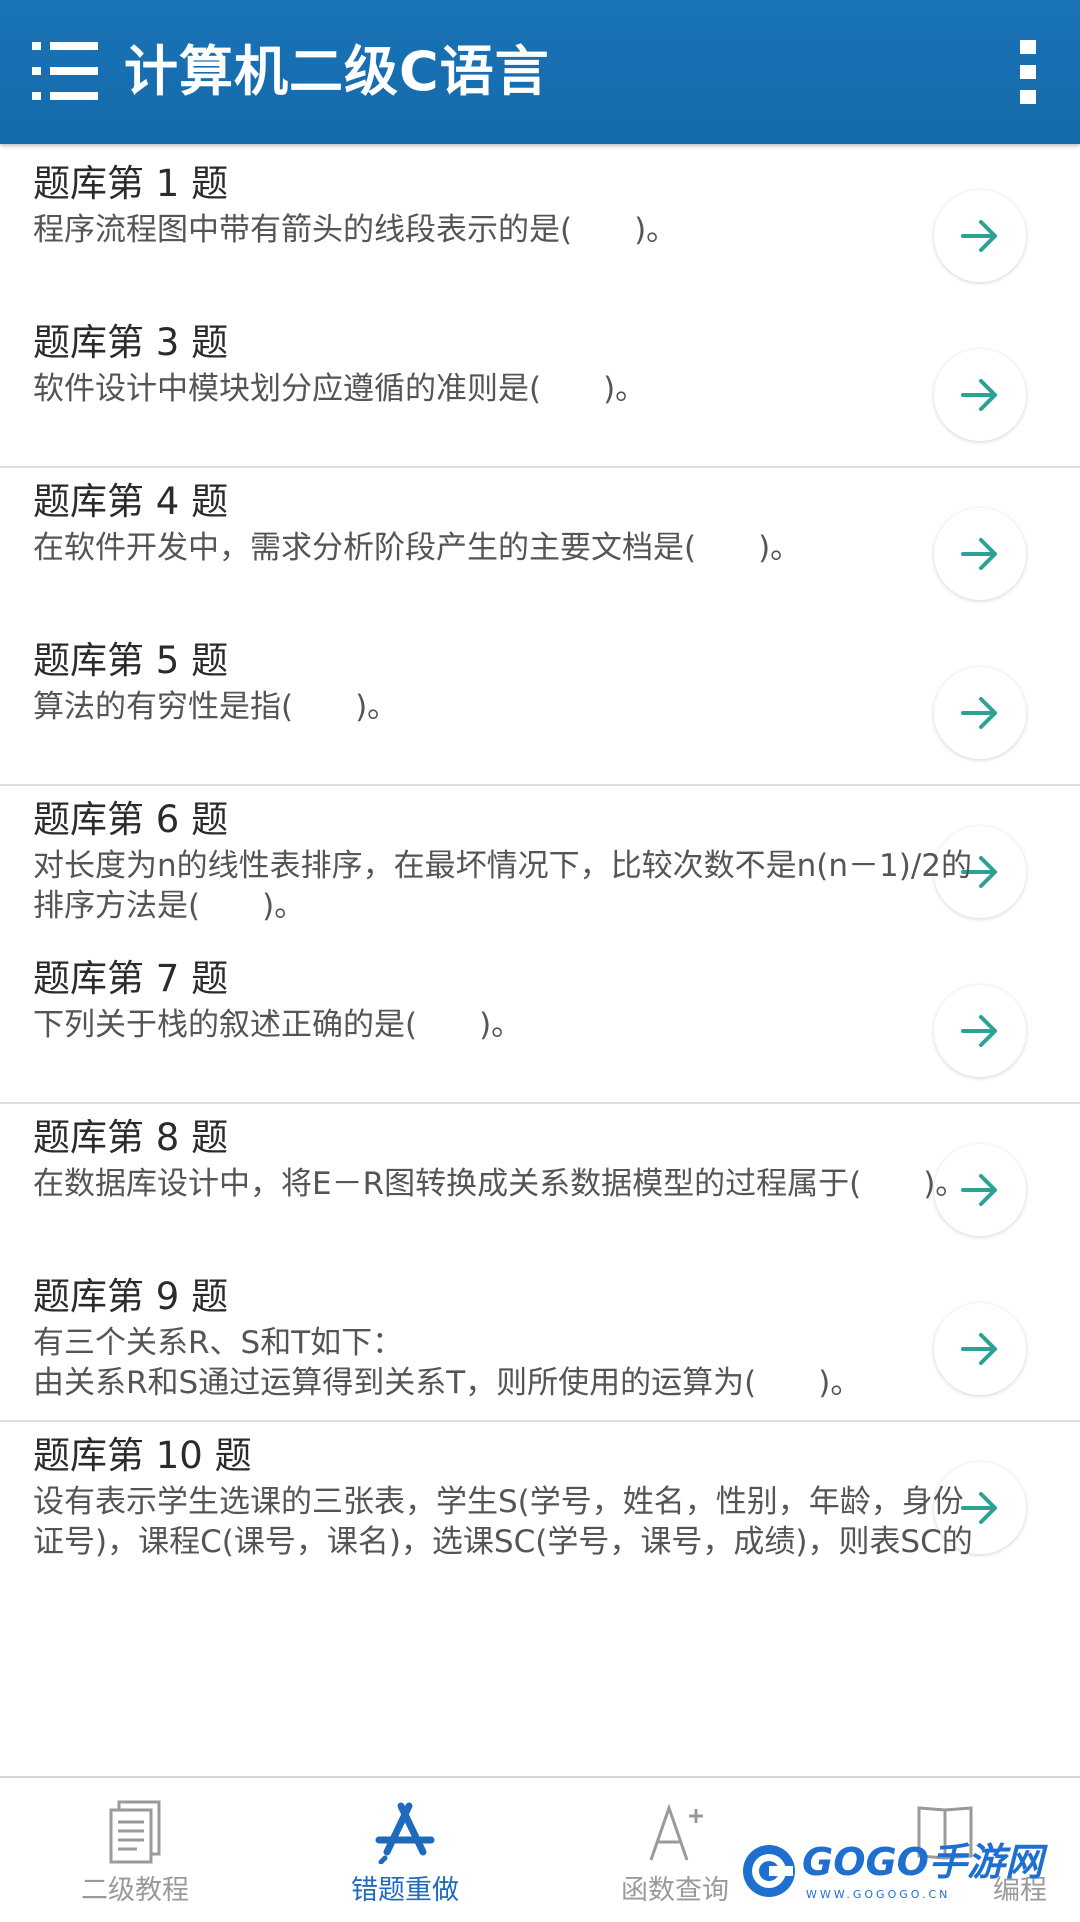 This screenshot has width=1080, height=1922. What do you see at coordinates (1028, 72) in the screenshot?
I see `more-vertical-icon` at bounding box center [1028, 72].